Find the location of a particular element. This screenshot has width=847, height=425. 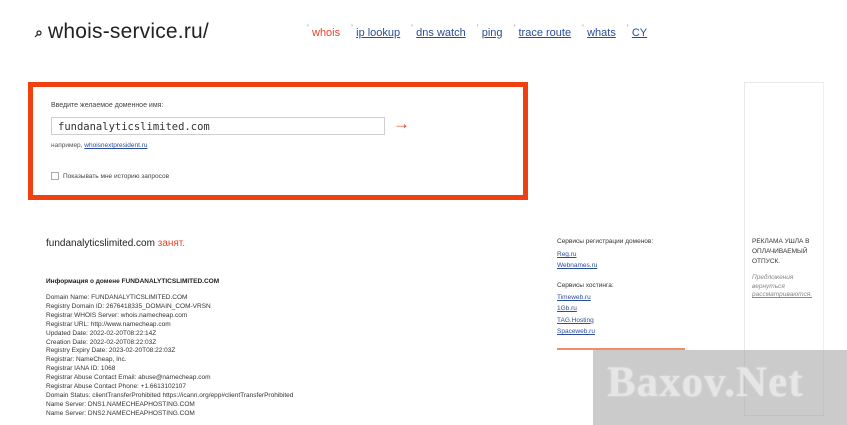

nav-cy: CY is located at coordinates (637, 31).